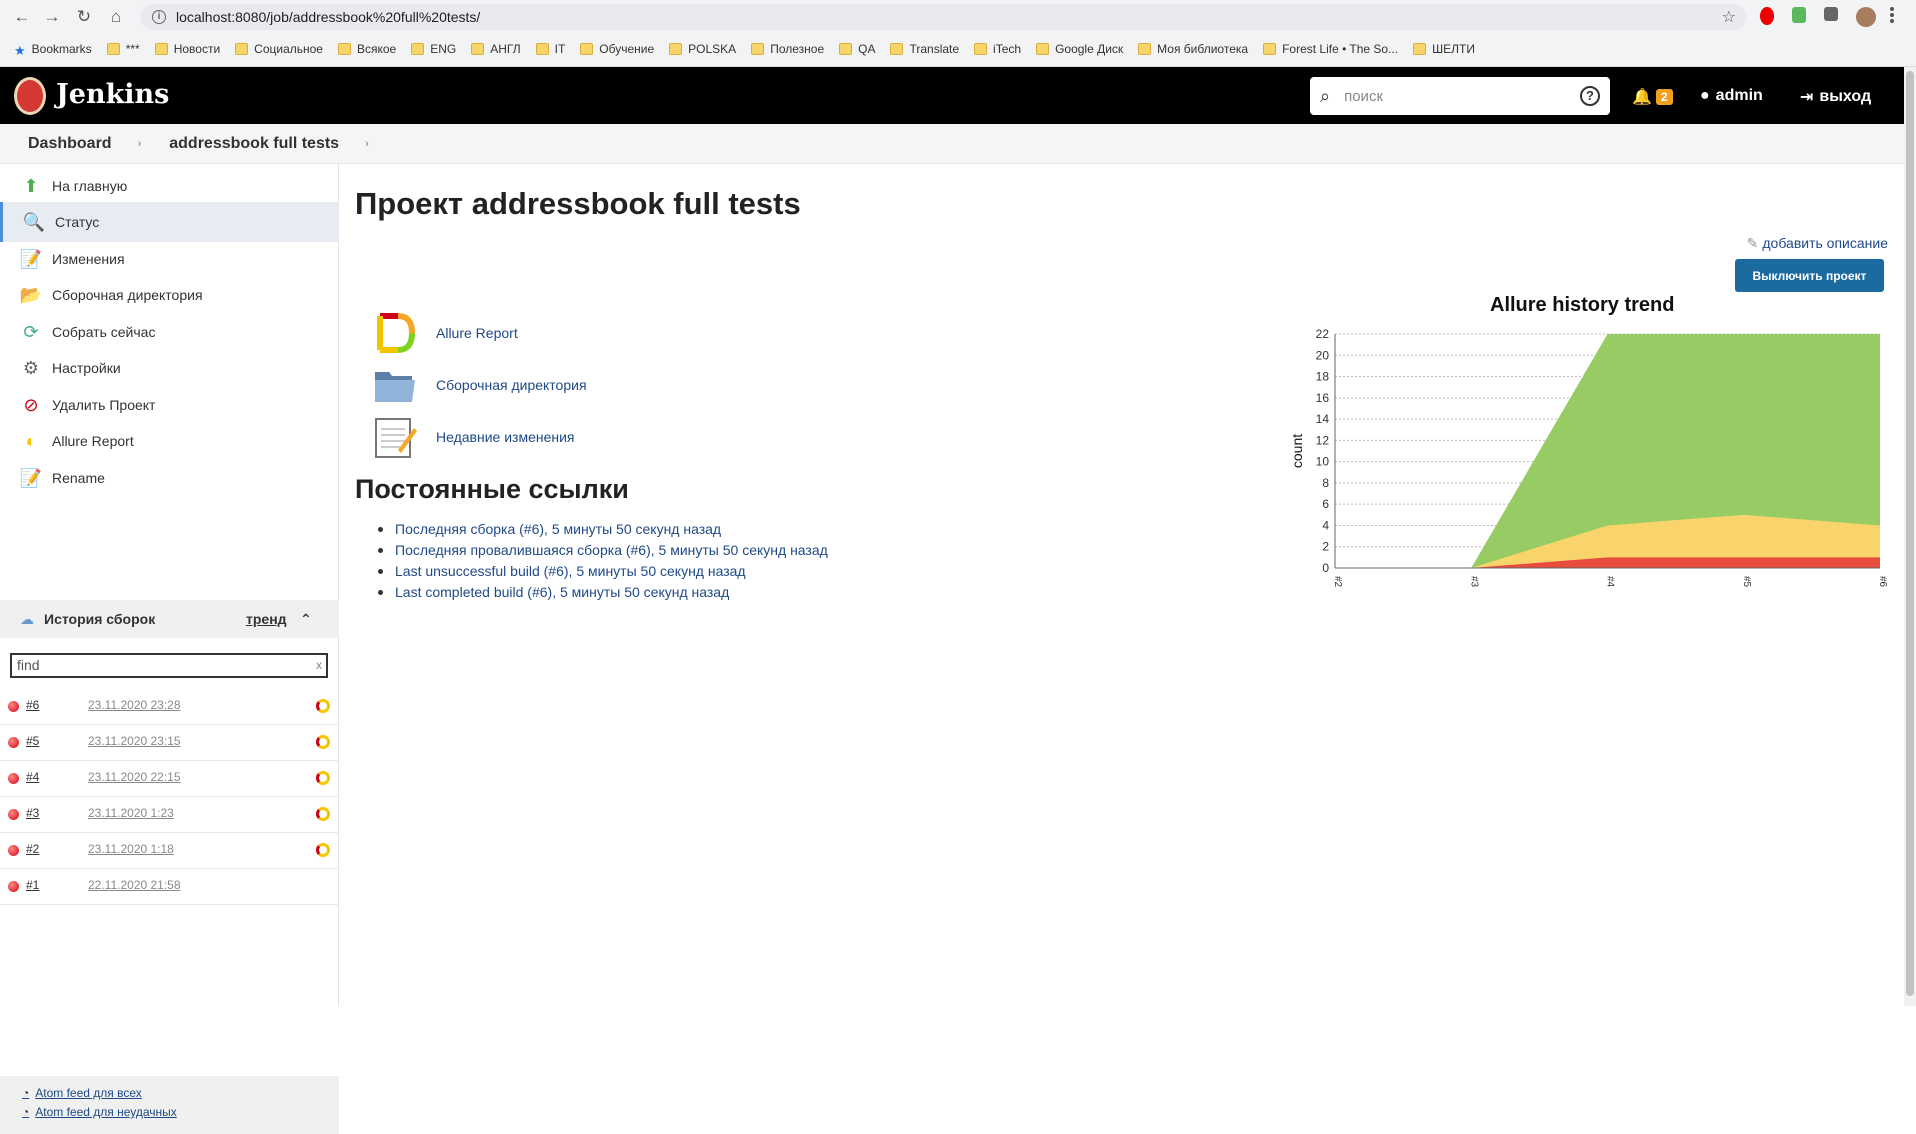 Image resolution: width=1916 pixels, height=1134 pixels. What do you see at coordinates (857, 49) in the screenshot?
I see `bookmark-item: QA` at bounding box center [857, 49].